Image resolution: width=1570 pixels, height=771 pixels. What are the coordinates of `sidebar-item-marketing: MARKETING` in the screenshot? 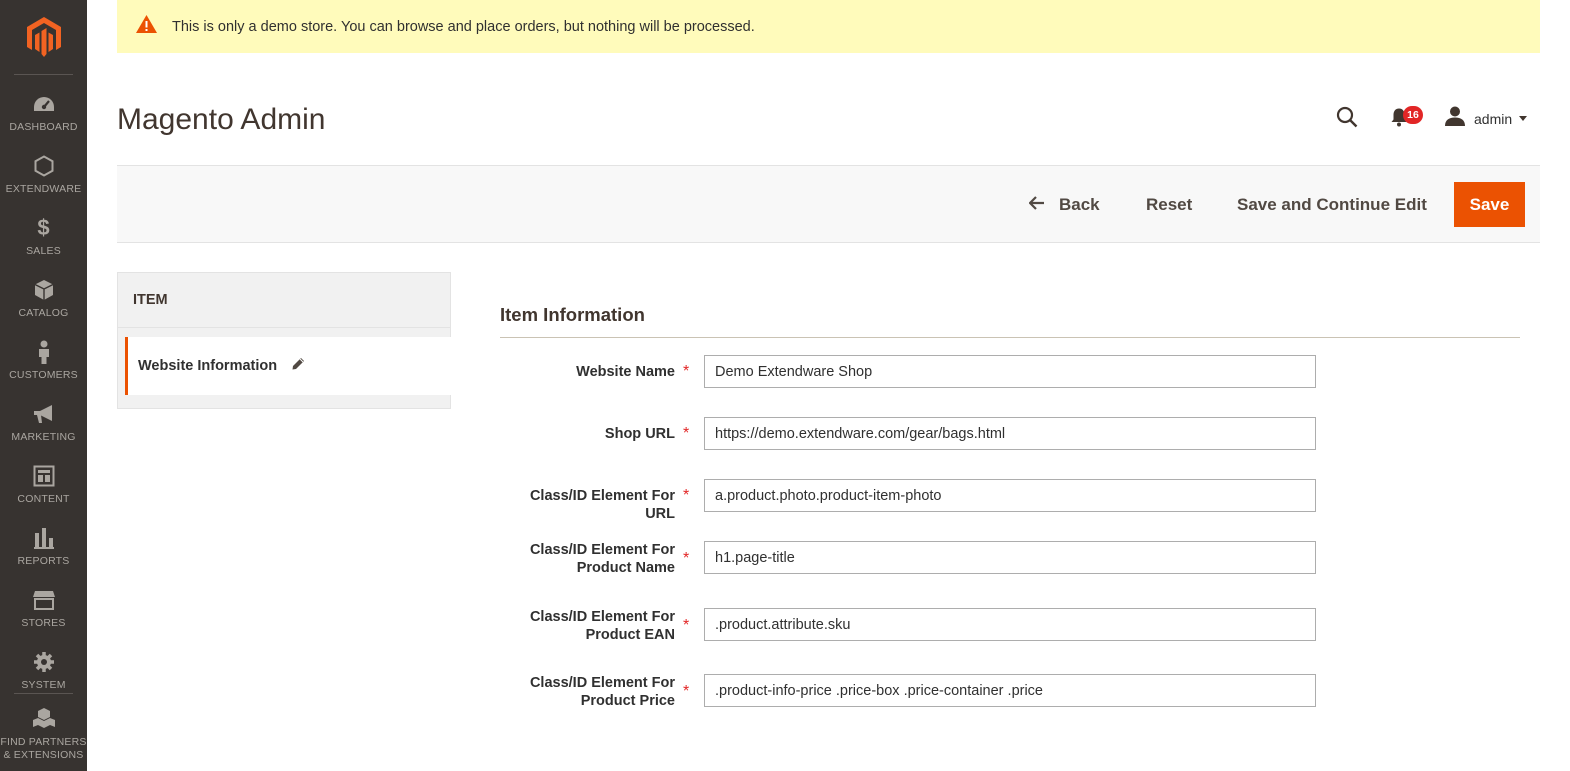 It's located at (43, 427).